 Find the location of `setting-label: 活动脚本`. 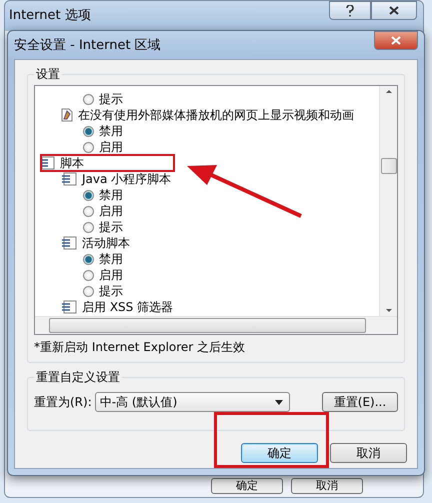

setting-label: 活动脚本 is located at coordinates (106, 243).